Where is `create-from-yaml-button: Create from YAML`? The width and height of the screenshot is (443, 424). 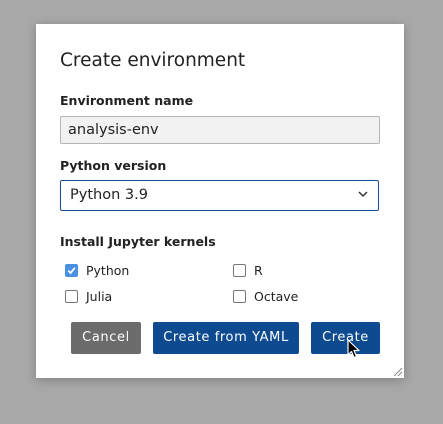
create-from-yaml-button: Create from YAML is located at coordinates (226, 338).